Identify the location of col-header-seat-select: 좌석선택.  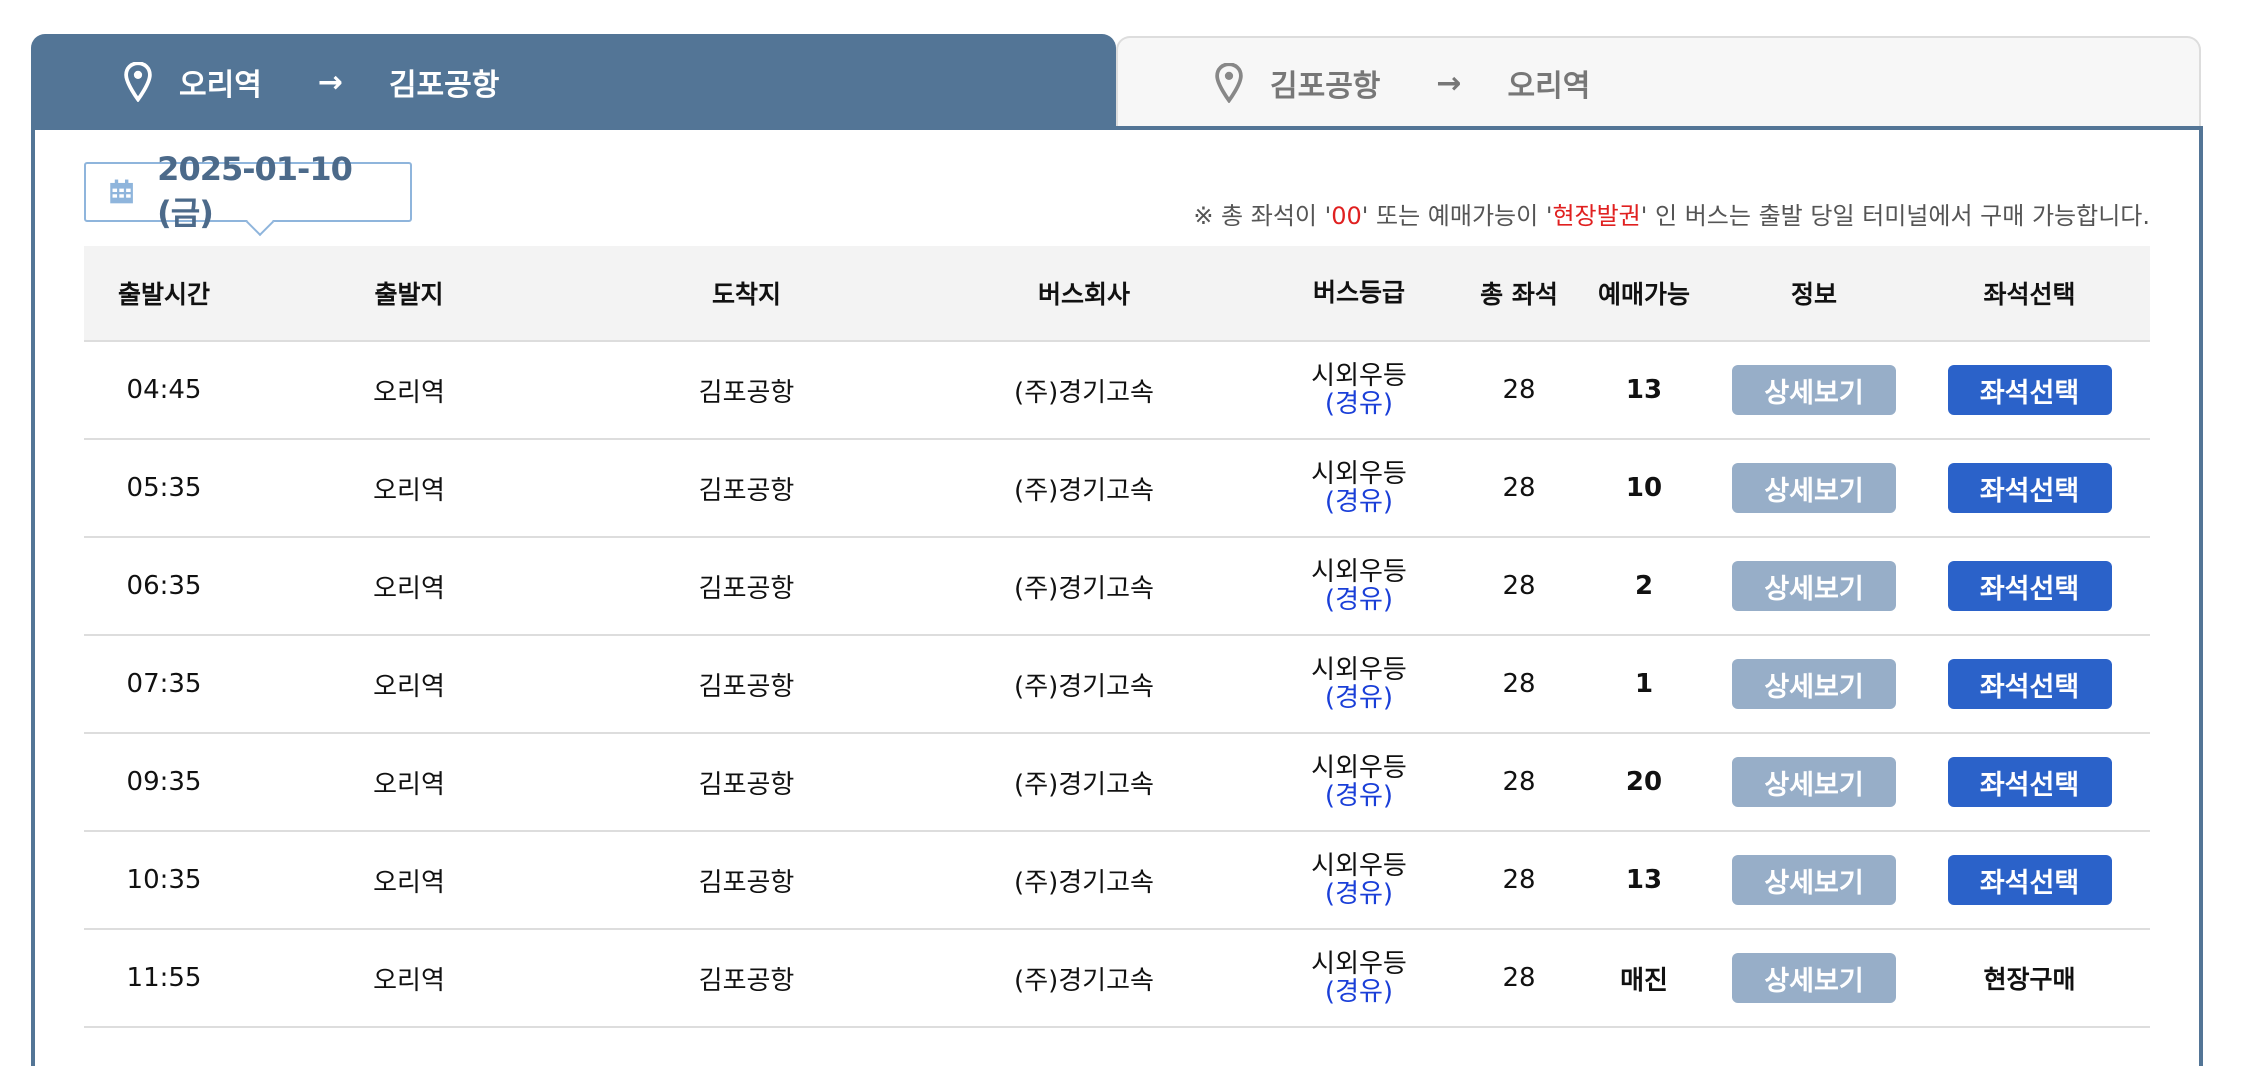
(2029, 294).